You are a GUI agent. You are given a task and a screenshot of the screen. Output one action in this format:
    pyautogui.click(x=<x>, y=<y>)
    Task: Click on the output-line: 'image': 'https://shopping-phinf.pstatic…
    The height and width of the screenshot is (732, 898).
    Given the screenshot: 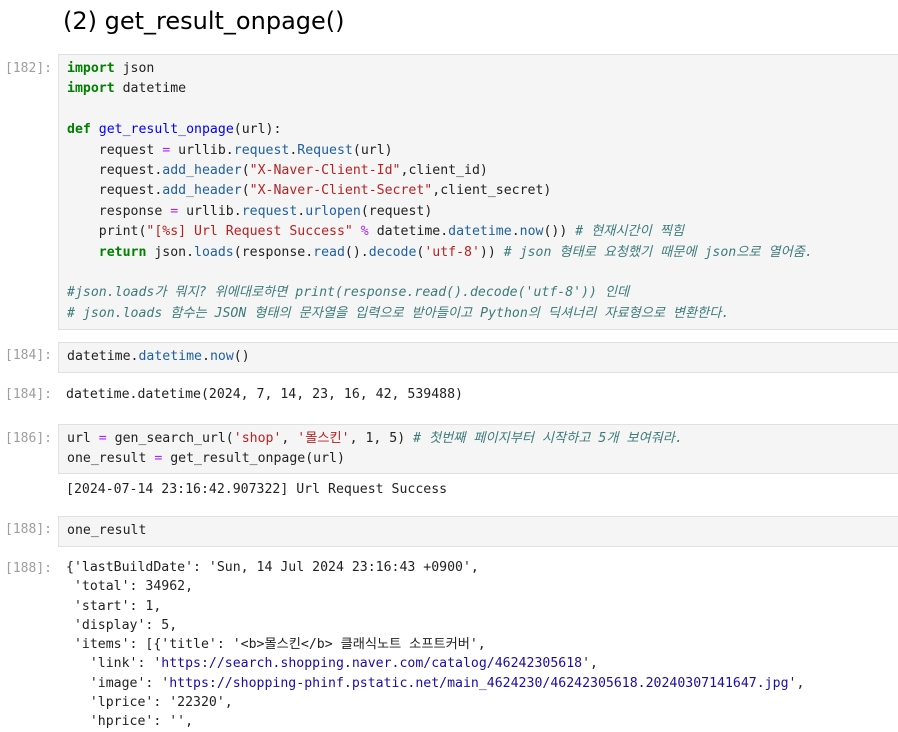 What is the action you would take?
    pyautogui.click(x=435, y=683)
    